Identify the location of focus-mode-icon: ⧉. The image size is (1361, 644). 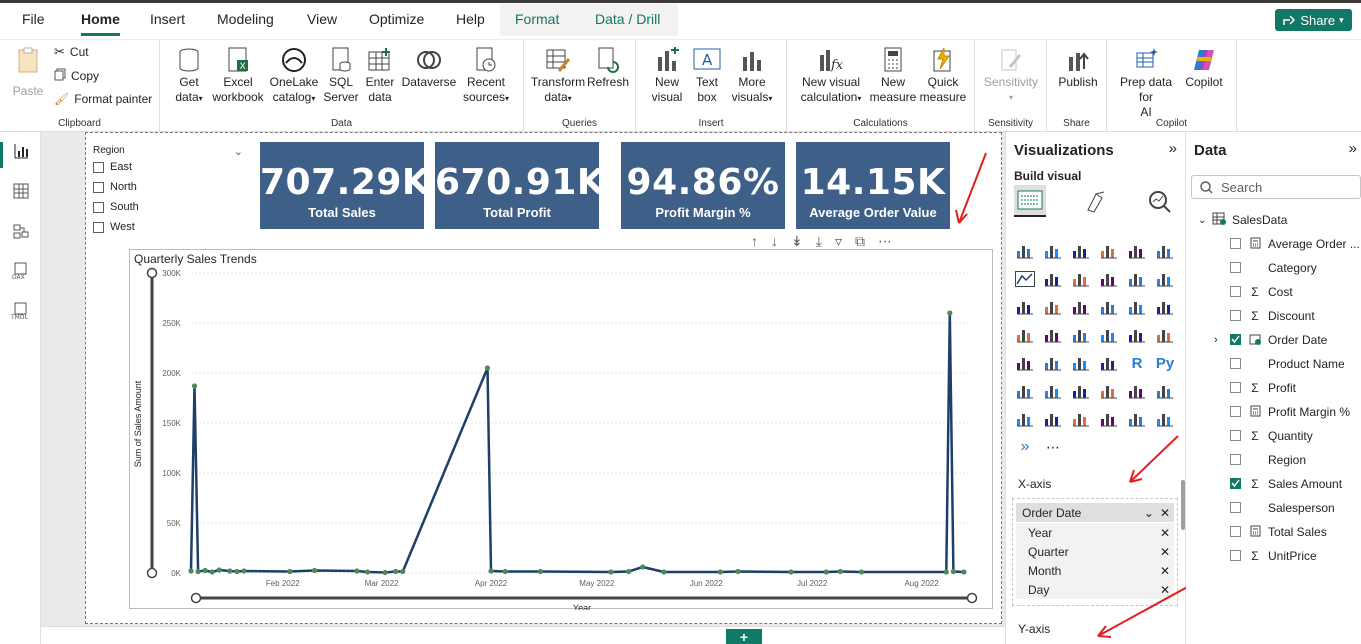
(860, 241).